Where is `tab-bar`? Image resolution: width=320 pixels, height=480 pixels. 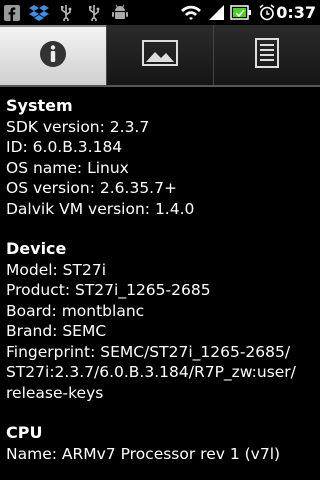 tab-bar is located at coordinates (160, 56).